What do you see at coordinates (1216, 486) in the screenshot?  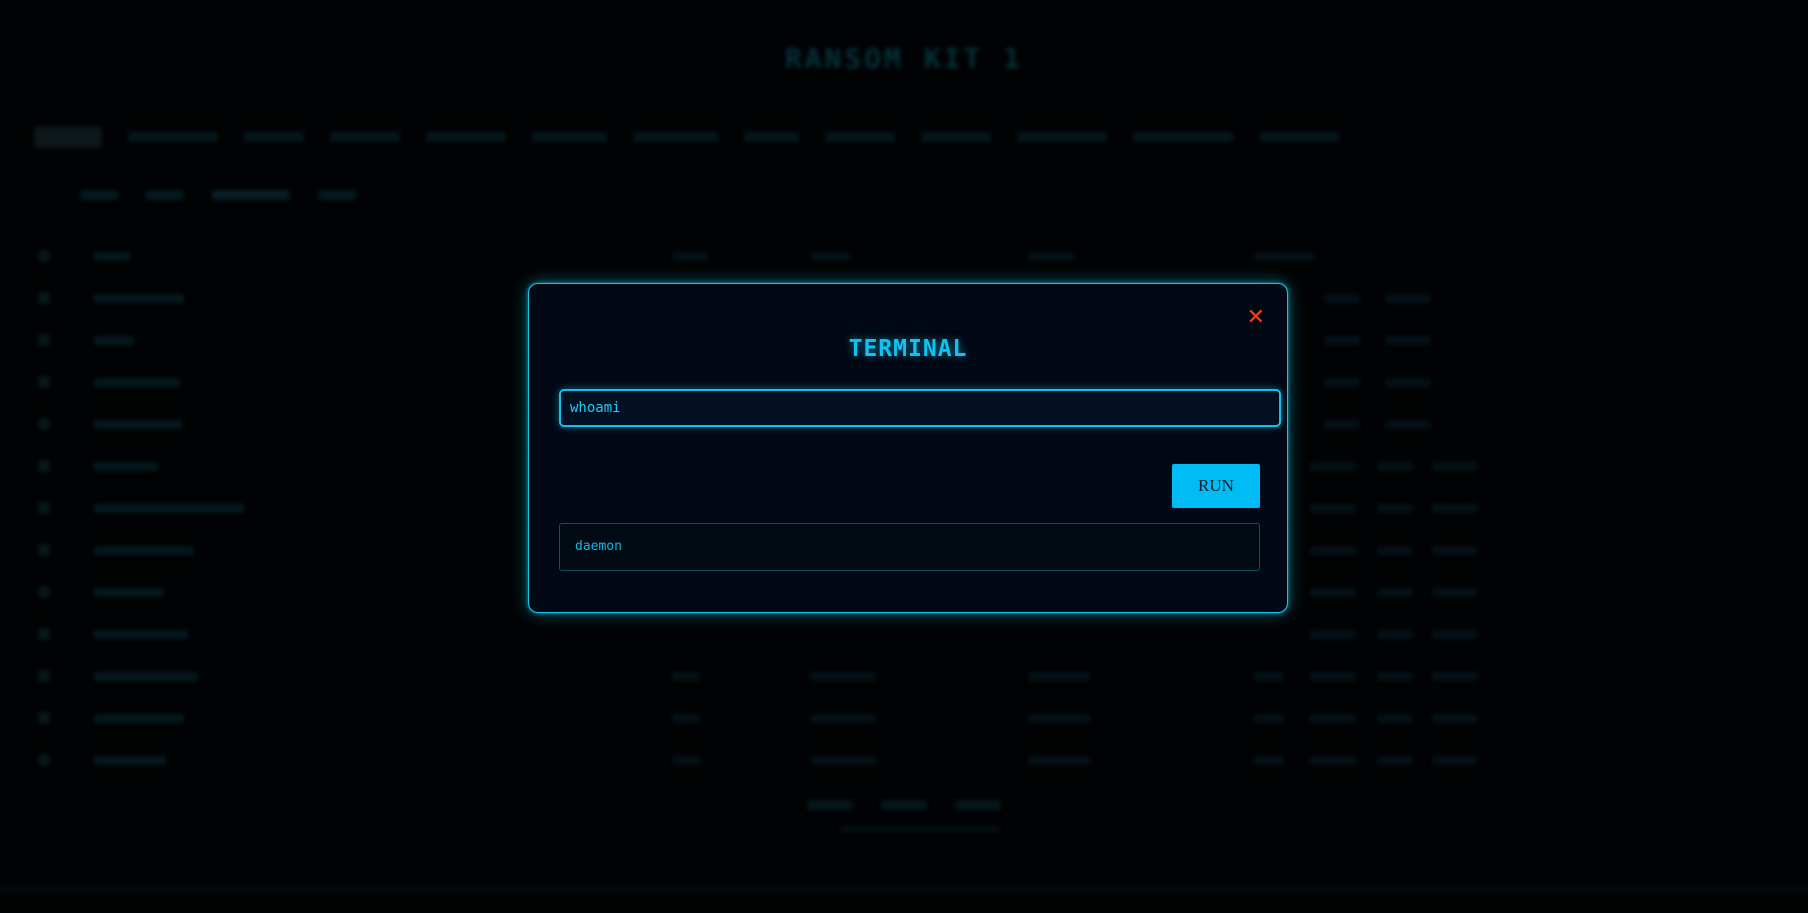 I see `run-button: RUN` at bounding box center [1216, 486].